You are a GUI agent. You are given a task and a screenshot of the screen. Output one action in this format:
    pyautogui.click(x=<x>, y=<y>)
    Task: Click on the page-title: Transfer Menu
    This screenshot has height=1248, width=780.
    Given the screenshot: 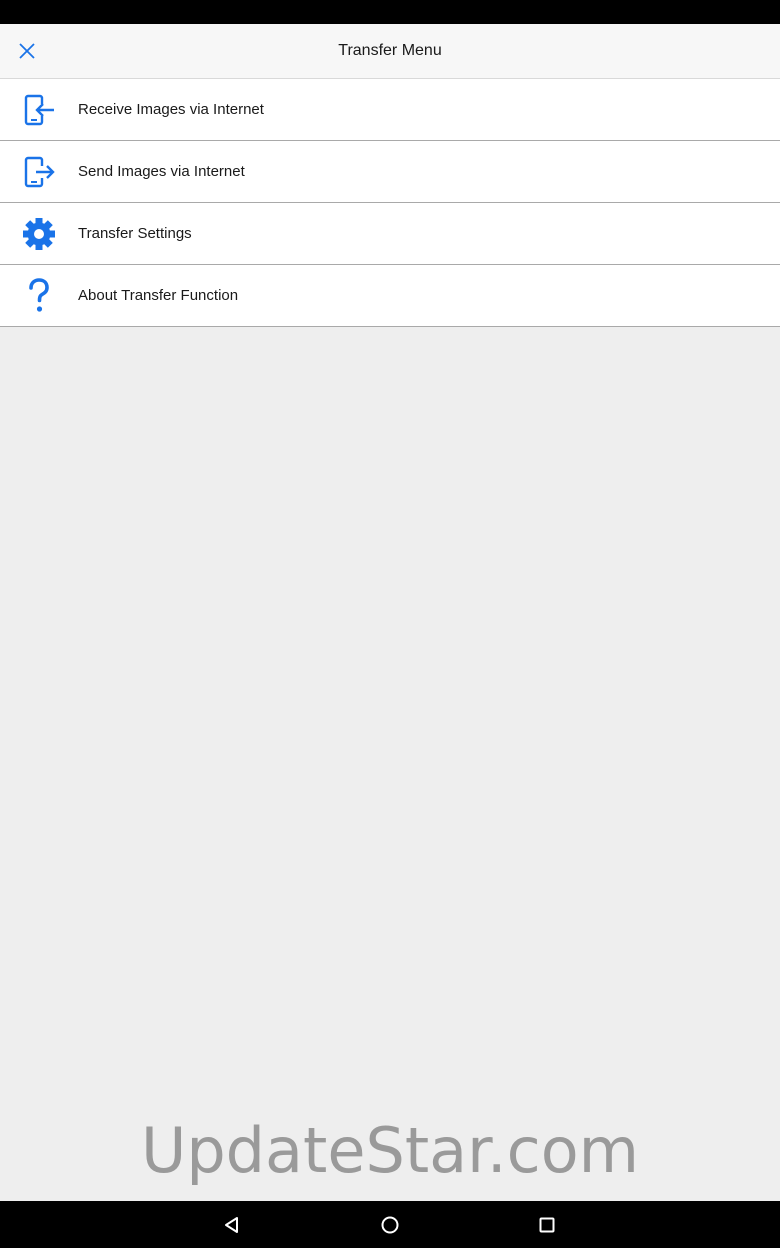 What is the action you would take?
    pyautogui.click(x=390, y=50)
    